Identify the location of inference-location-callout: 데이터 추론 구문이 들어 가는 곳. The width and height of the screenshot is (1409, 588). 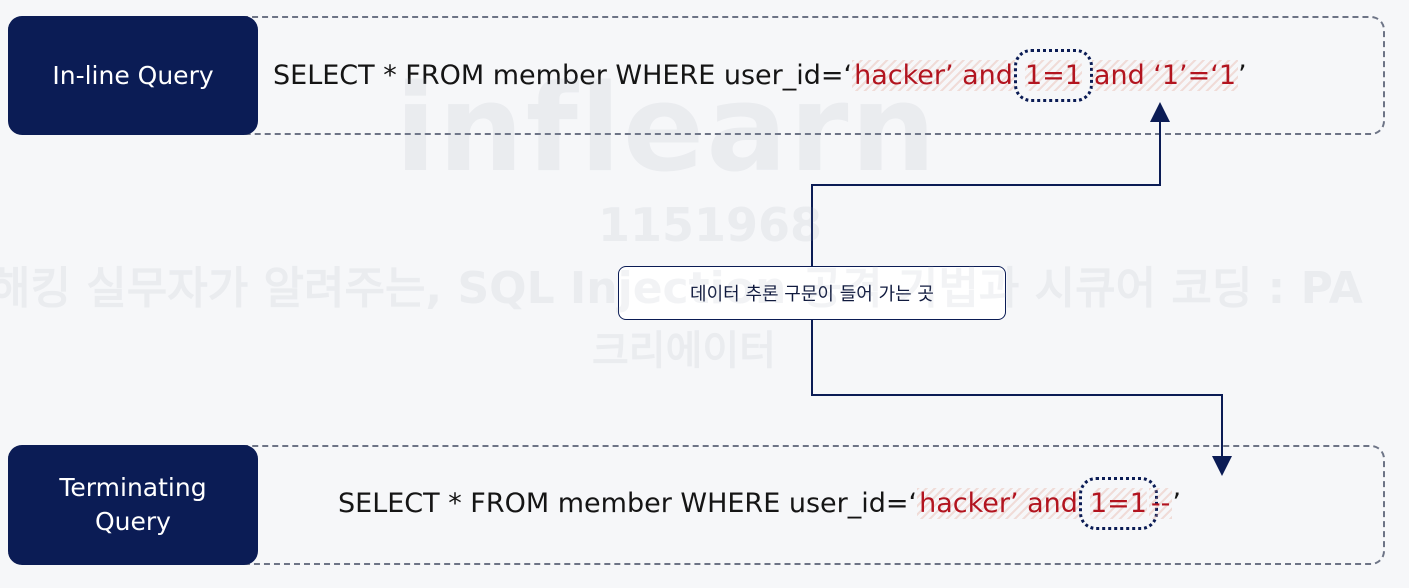
(812, 293).